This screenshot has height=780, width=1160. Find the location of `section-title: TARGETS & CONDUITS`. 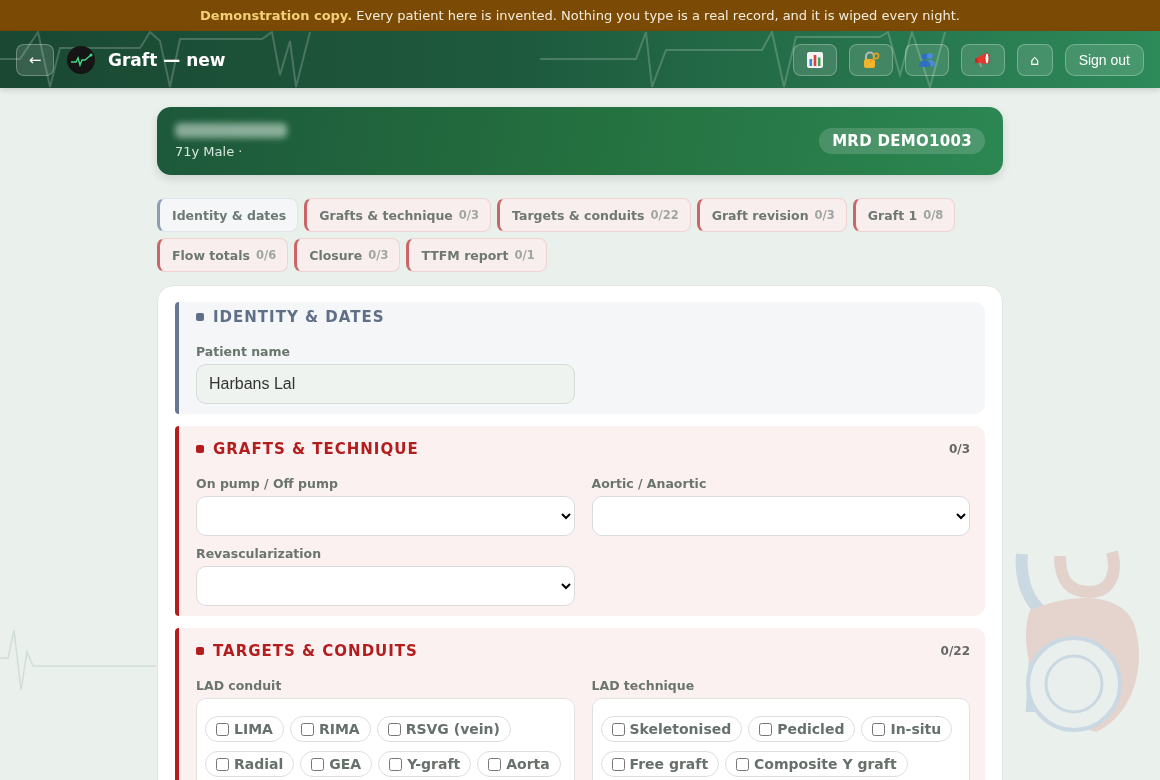

section-title: TARGETS & CONDUITS is located at coordinates (315, 651).